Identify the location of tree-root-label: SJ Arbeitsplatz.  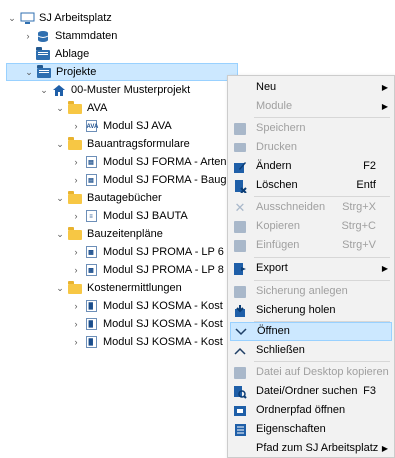
(75, 18).